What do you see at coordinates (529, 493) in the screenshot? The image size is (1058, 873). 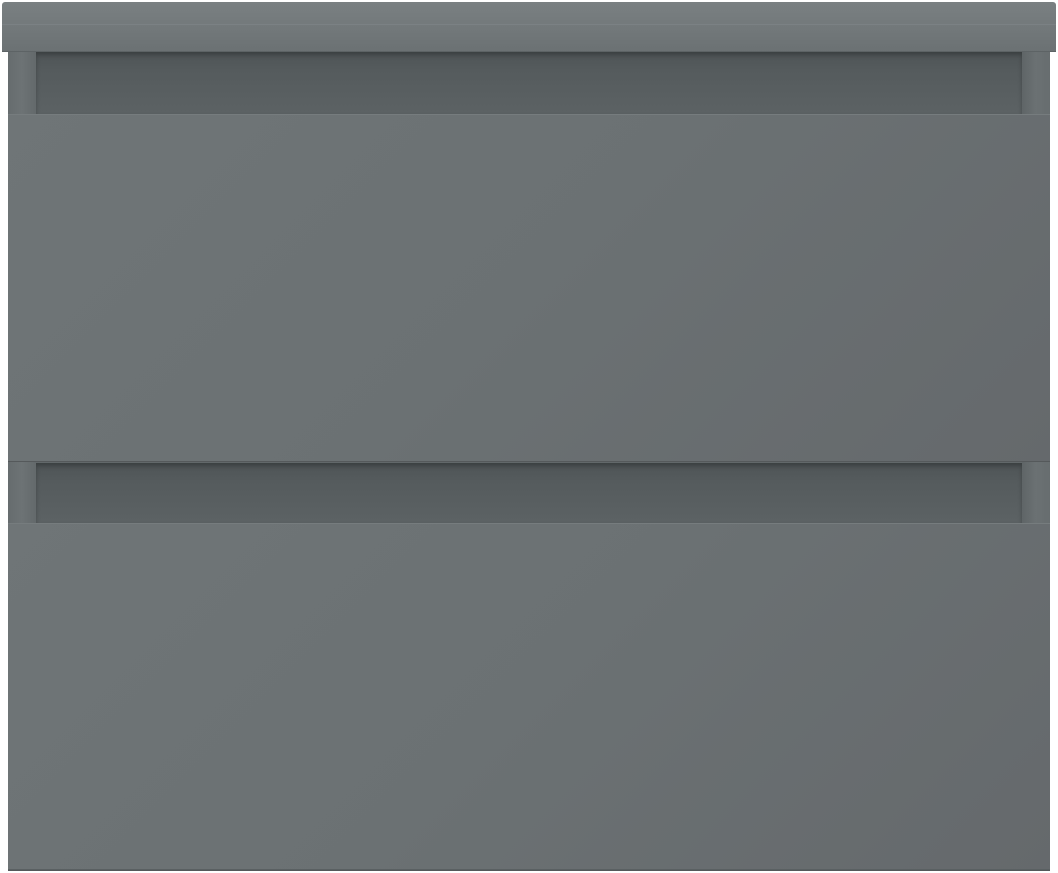 I see `bottom-drawer-grip-recess` at bounding box center [529, 493].